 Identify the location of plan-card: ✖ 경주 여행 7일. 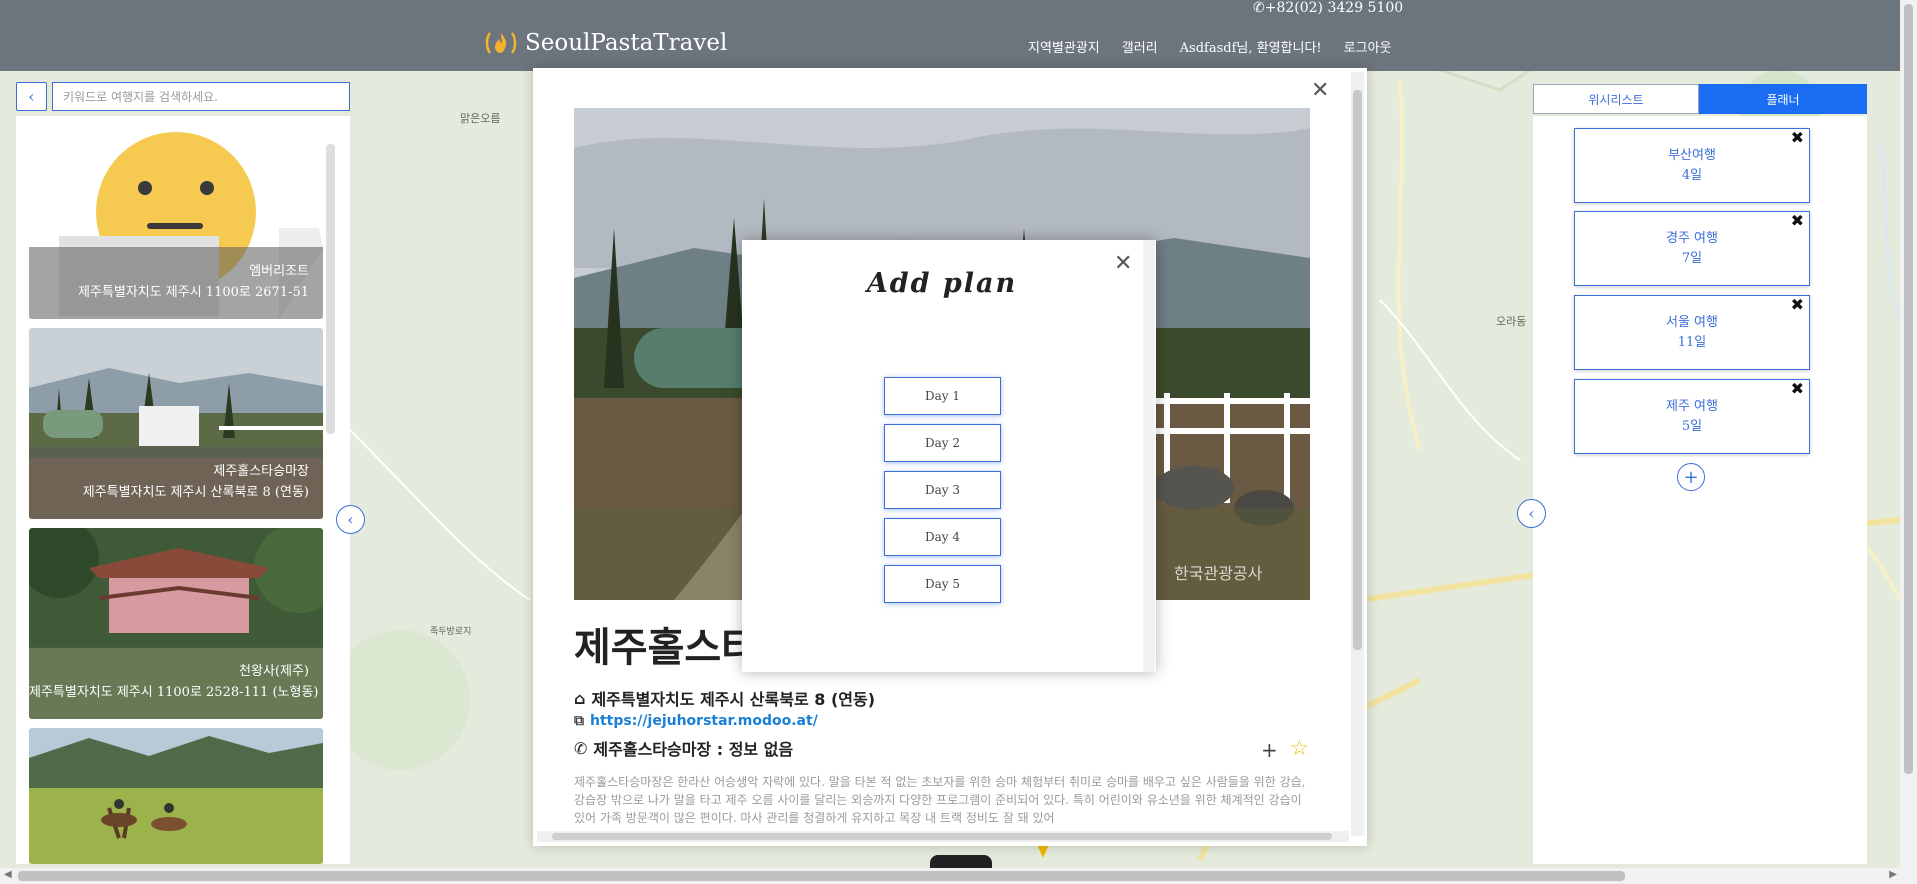
(1692, 248).